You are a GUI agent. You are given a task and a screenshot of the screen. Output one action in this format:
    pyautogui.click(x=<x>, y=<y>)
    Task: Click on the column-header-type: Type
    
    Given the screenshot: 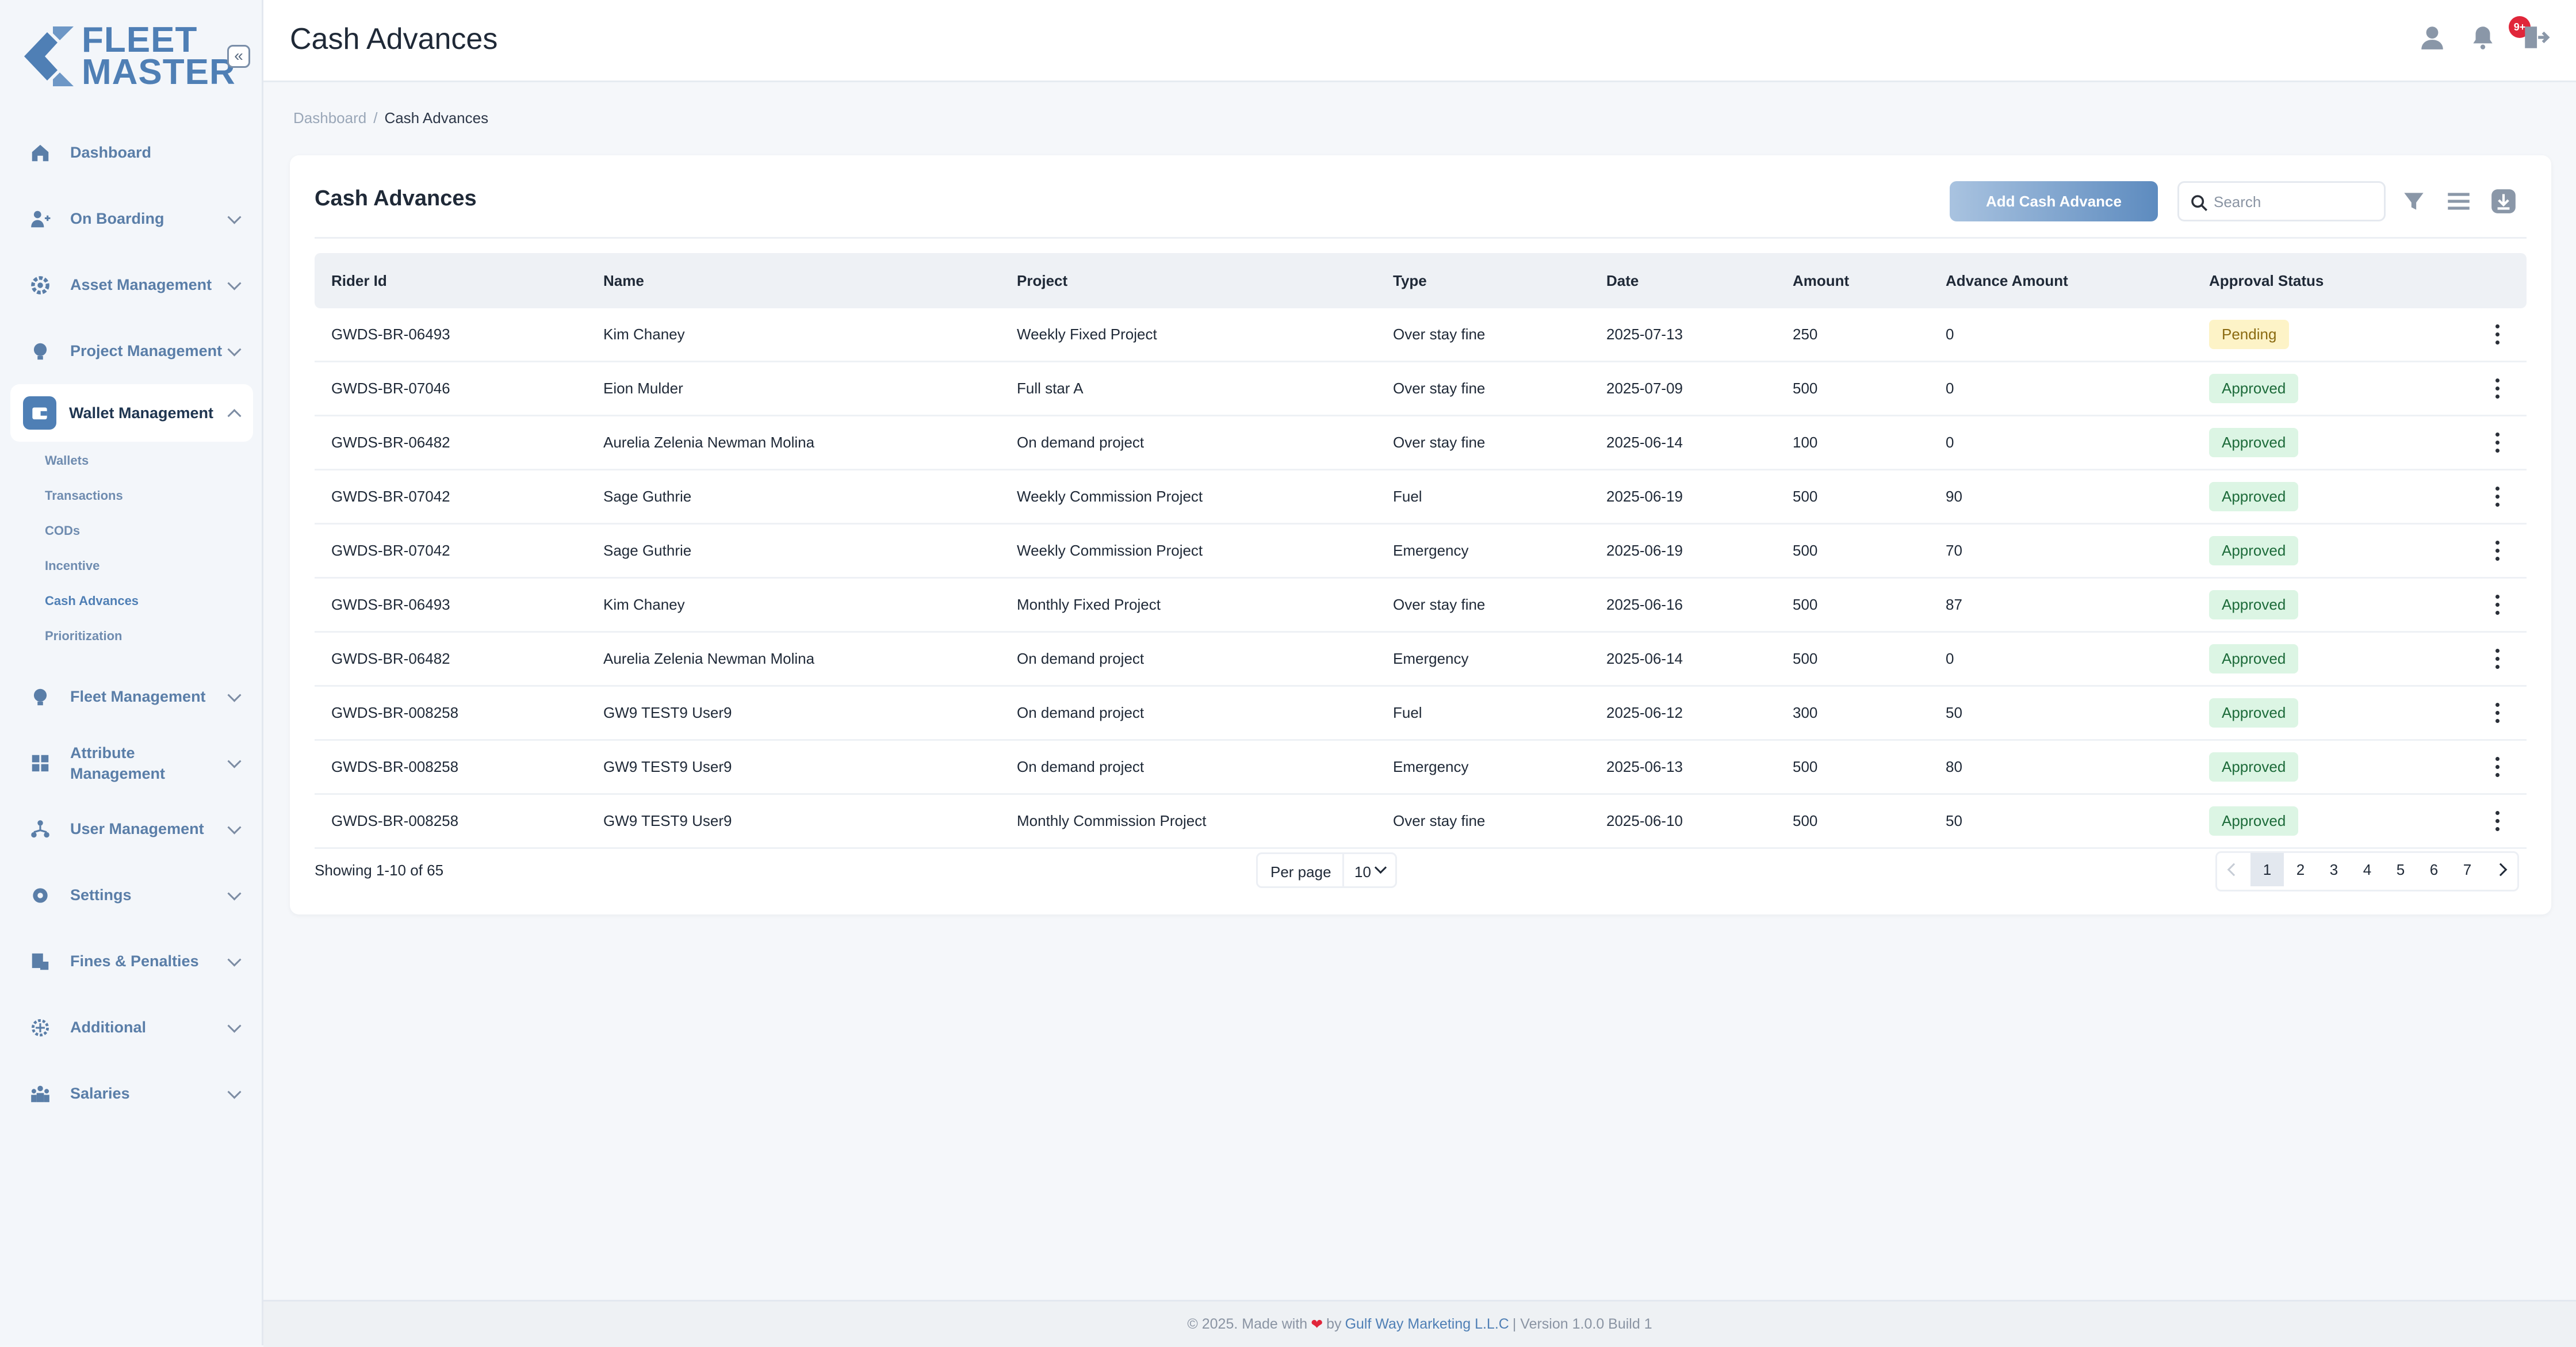 What is the action you would take?
    pyautogui.click(x=1410, y=281)
    